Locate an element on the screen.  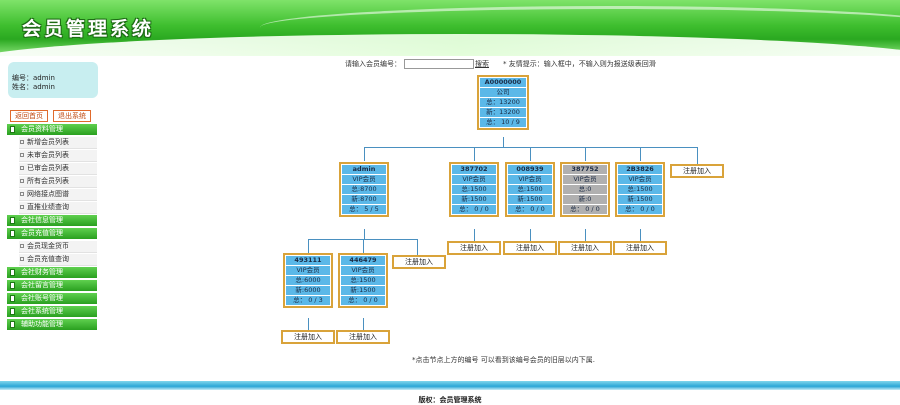
node-level: 公司 is located at coordinates (503, 92).